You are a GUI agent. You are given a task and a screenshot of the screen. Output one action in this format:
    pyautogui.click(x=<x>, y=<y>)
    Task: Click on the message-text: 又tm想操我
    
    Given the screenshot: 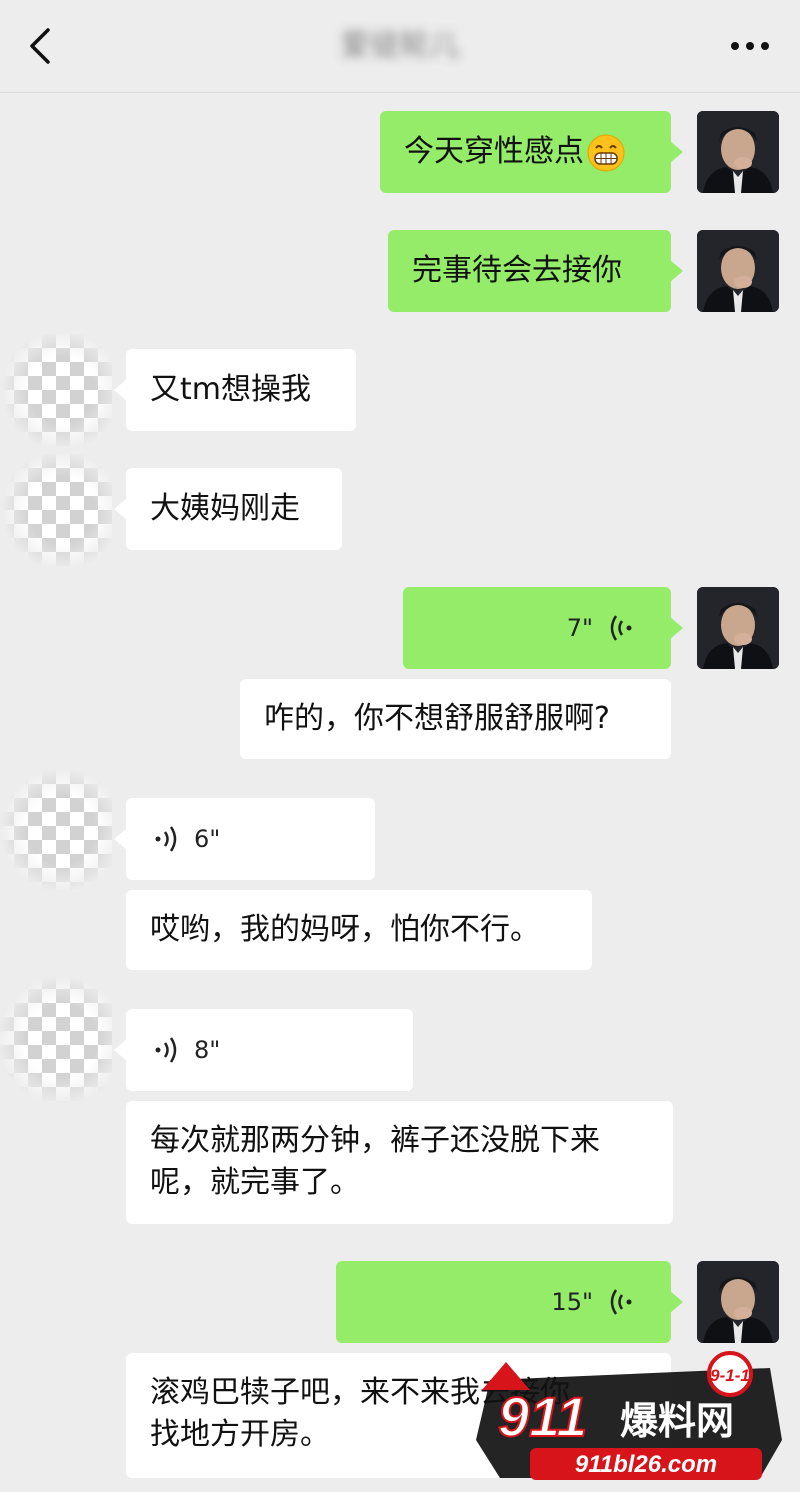 What is the action you would take?
    pyautogui.click(x=230, y=389)
    